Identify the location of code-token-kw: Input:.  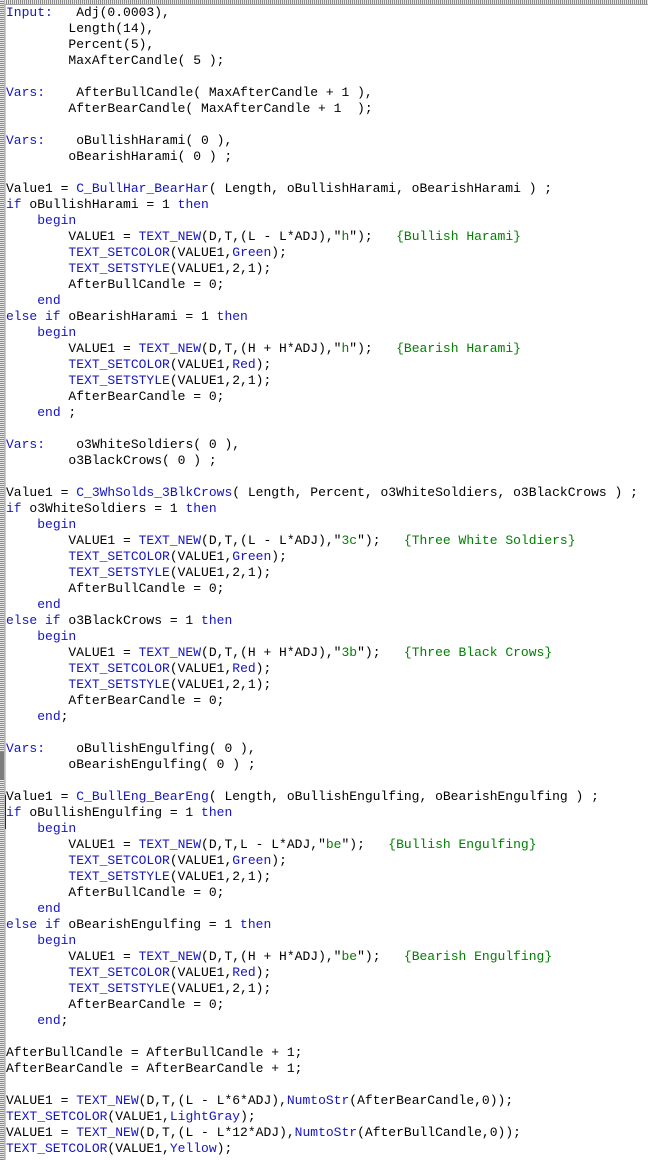
(29, 12).